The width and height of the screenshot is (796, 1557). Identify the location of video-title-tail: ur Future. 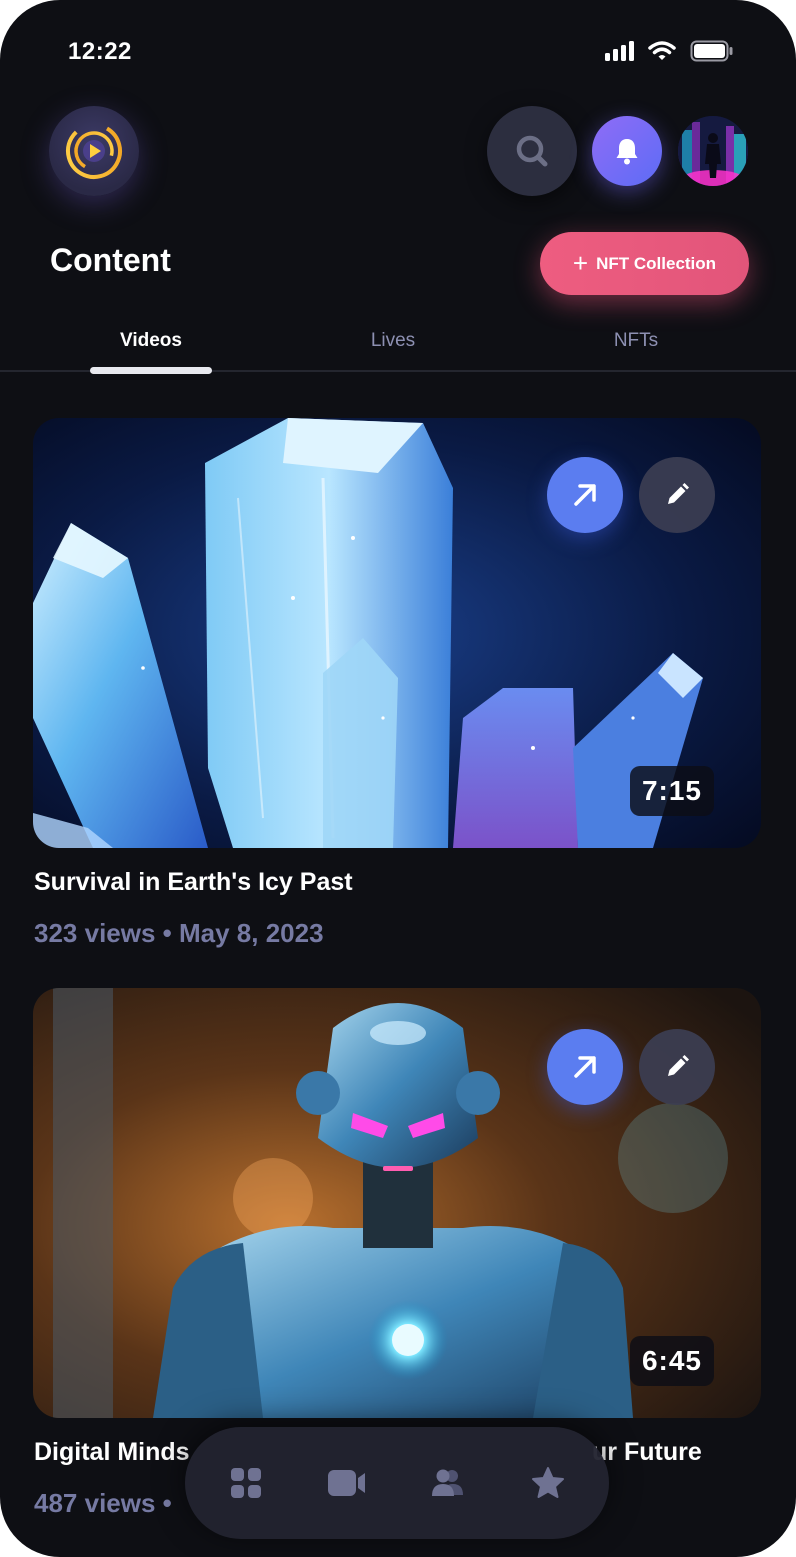
(647, 1452).